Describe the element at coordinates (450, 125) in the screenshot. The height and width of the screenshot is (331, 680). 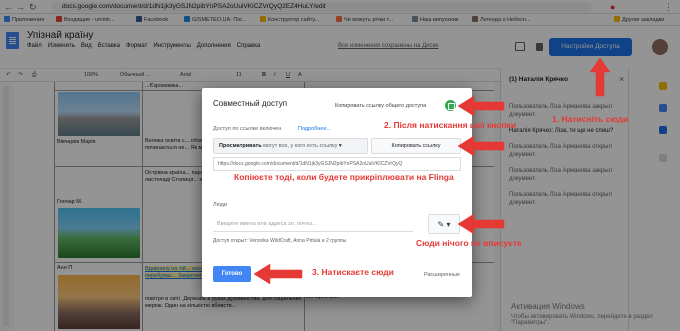
I see `annotation-step-2: 2. Після натискання цієї кнопки` at that location.